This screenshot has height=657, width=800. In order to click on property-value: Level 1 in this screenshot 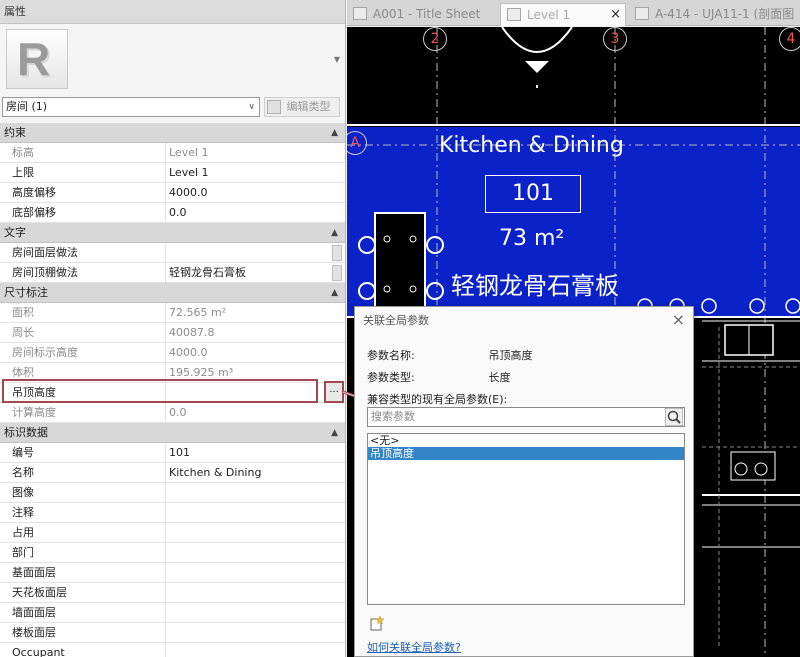, I will do `click(249, 173)`.